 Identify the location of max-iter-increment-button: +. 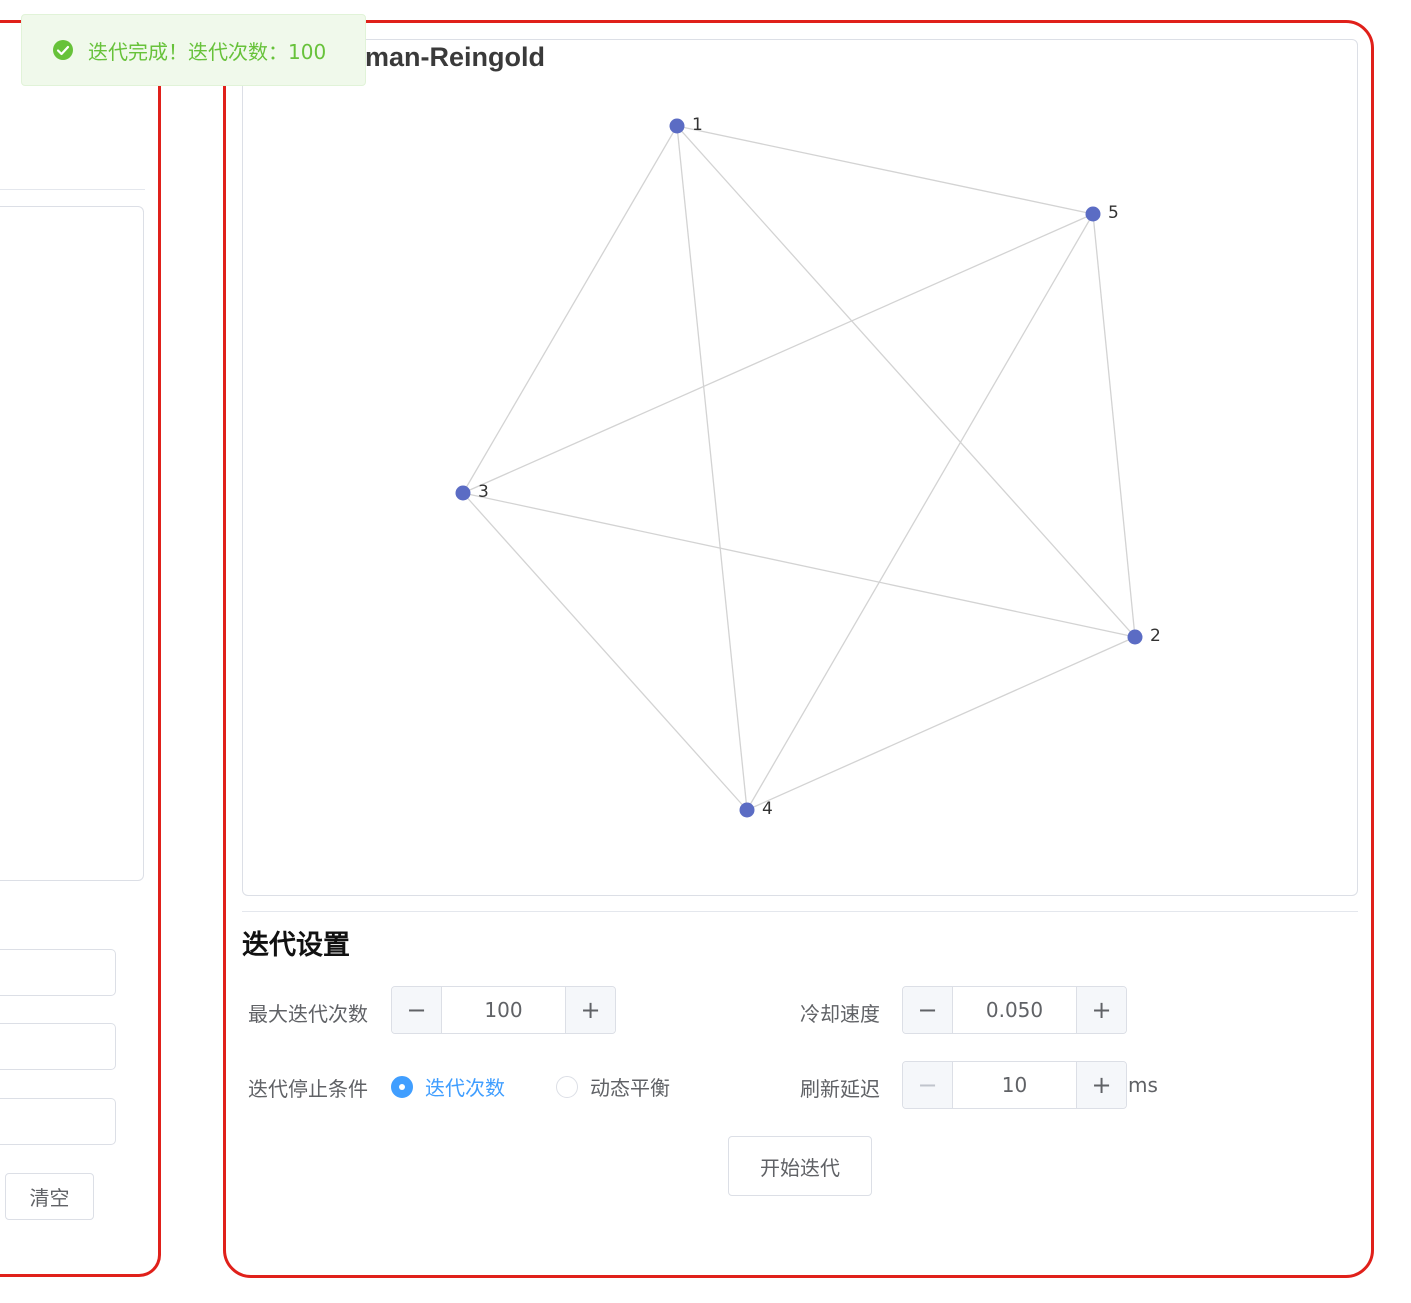
(590, 1010).